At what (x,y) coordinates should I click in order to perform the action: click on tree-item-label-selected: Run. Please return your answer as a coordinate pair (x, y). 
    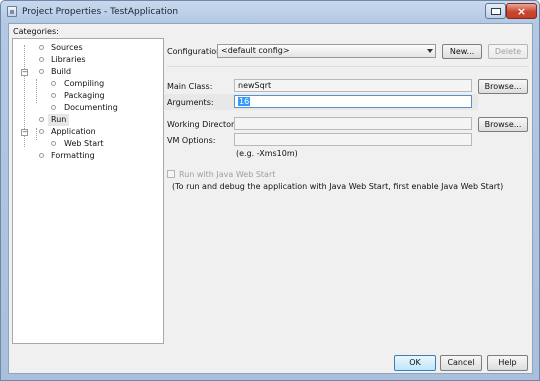
    Looking at the image, I should click on (59, 120).